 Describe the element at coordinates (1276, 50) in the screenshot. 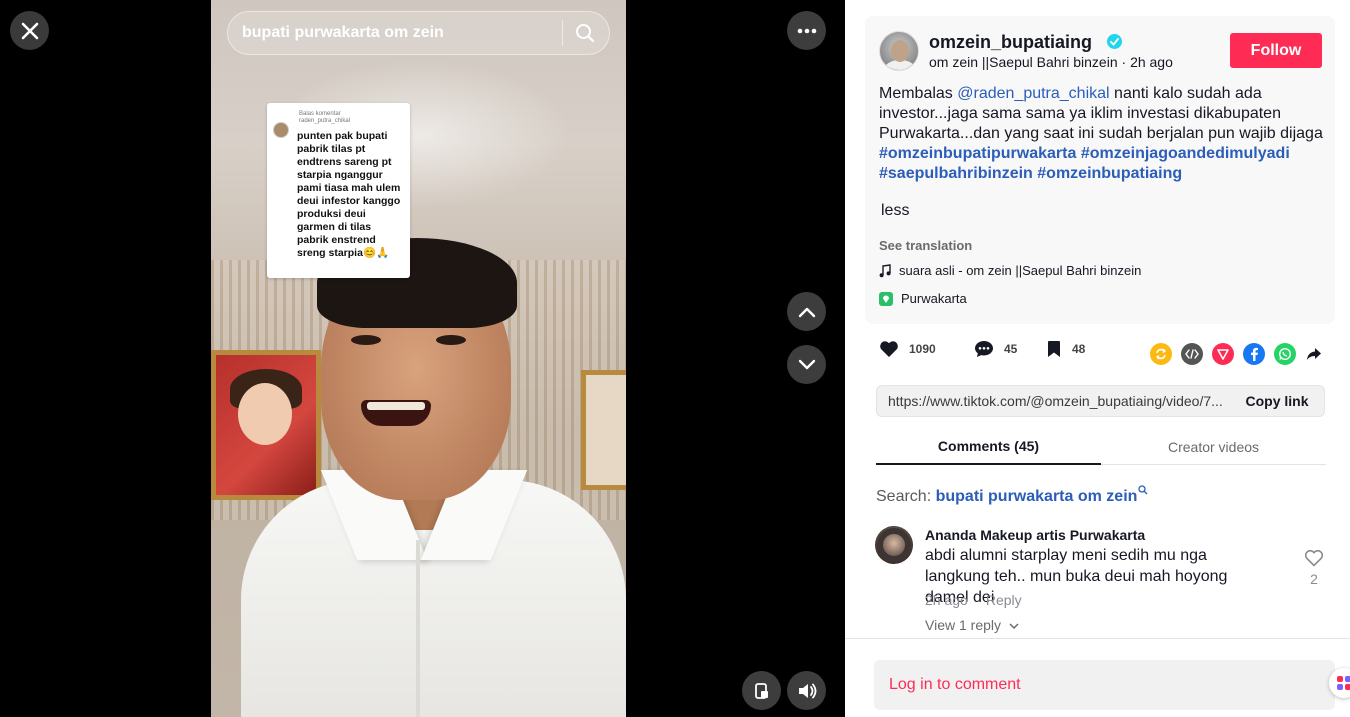

I see `follow-button: Follow` at that location.